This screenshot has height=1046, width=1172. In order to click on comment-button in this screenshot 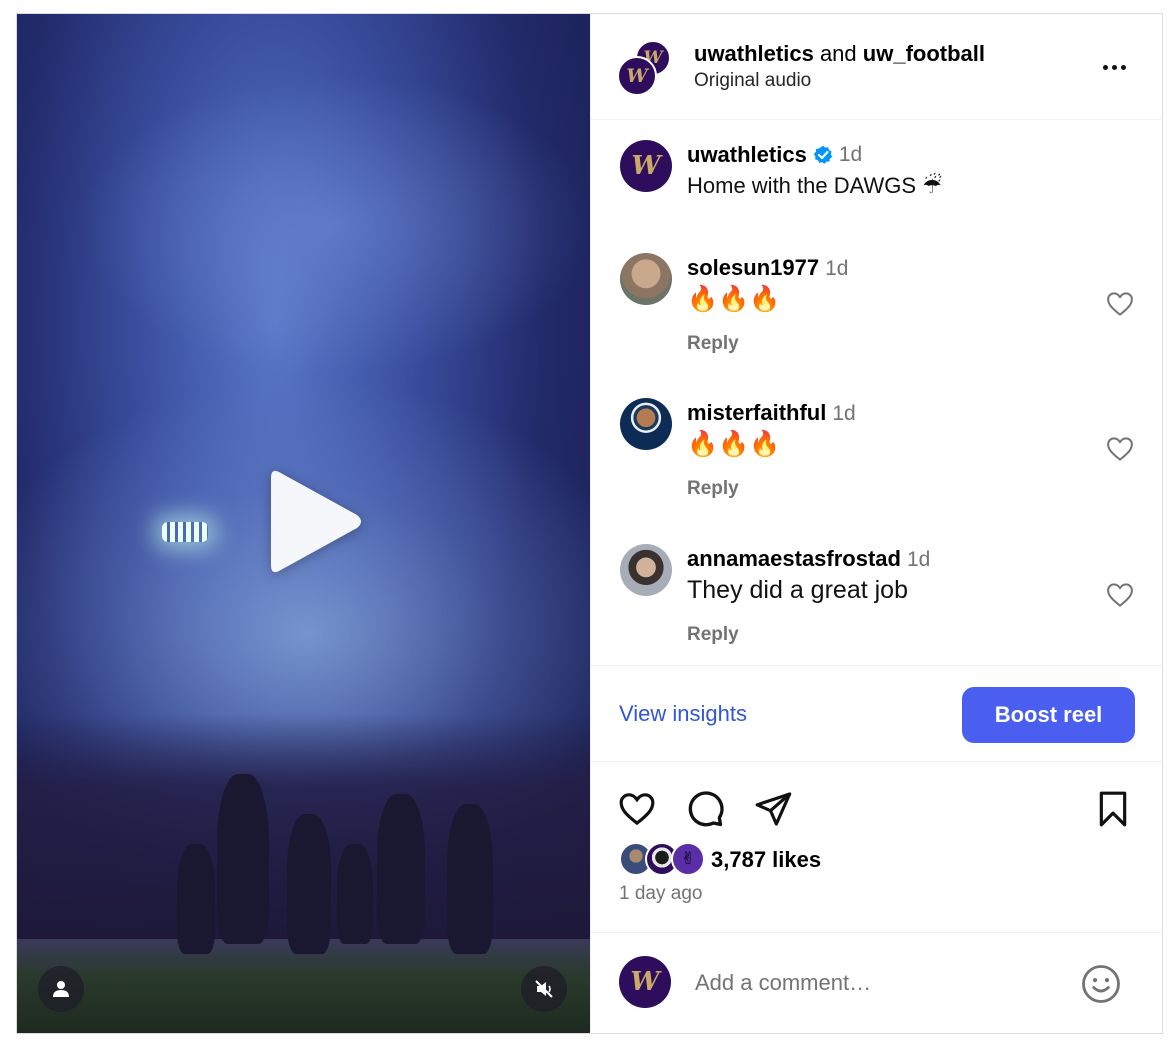, I will do `click(705, 809)`.